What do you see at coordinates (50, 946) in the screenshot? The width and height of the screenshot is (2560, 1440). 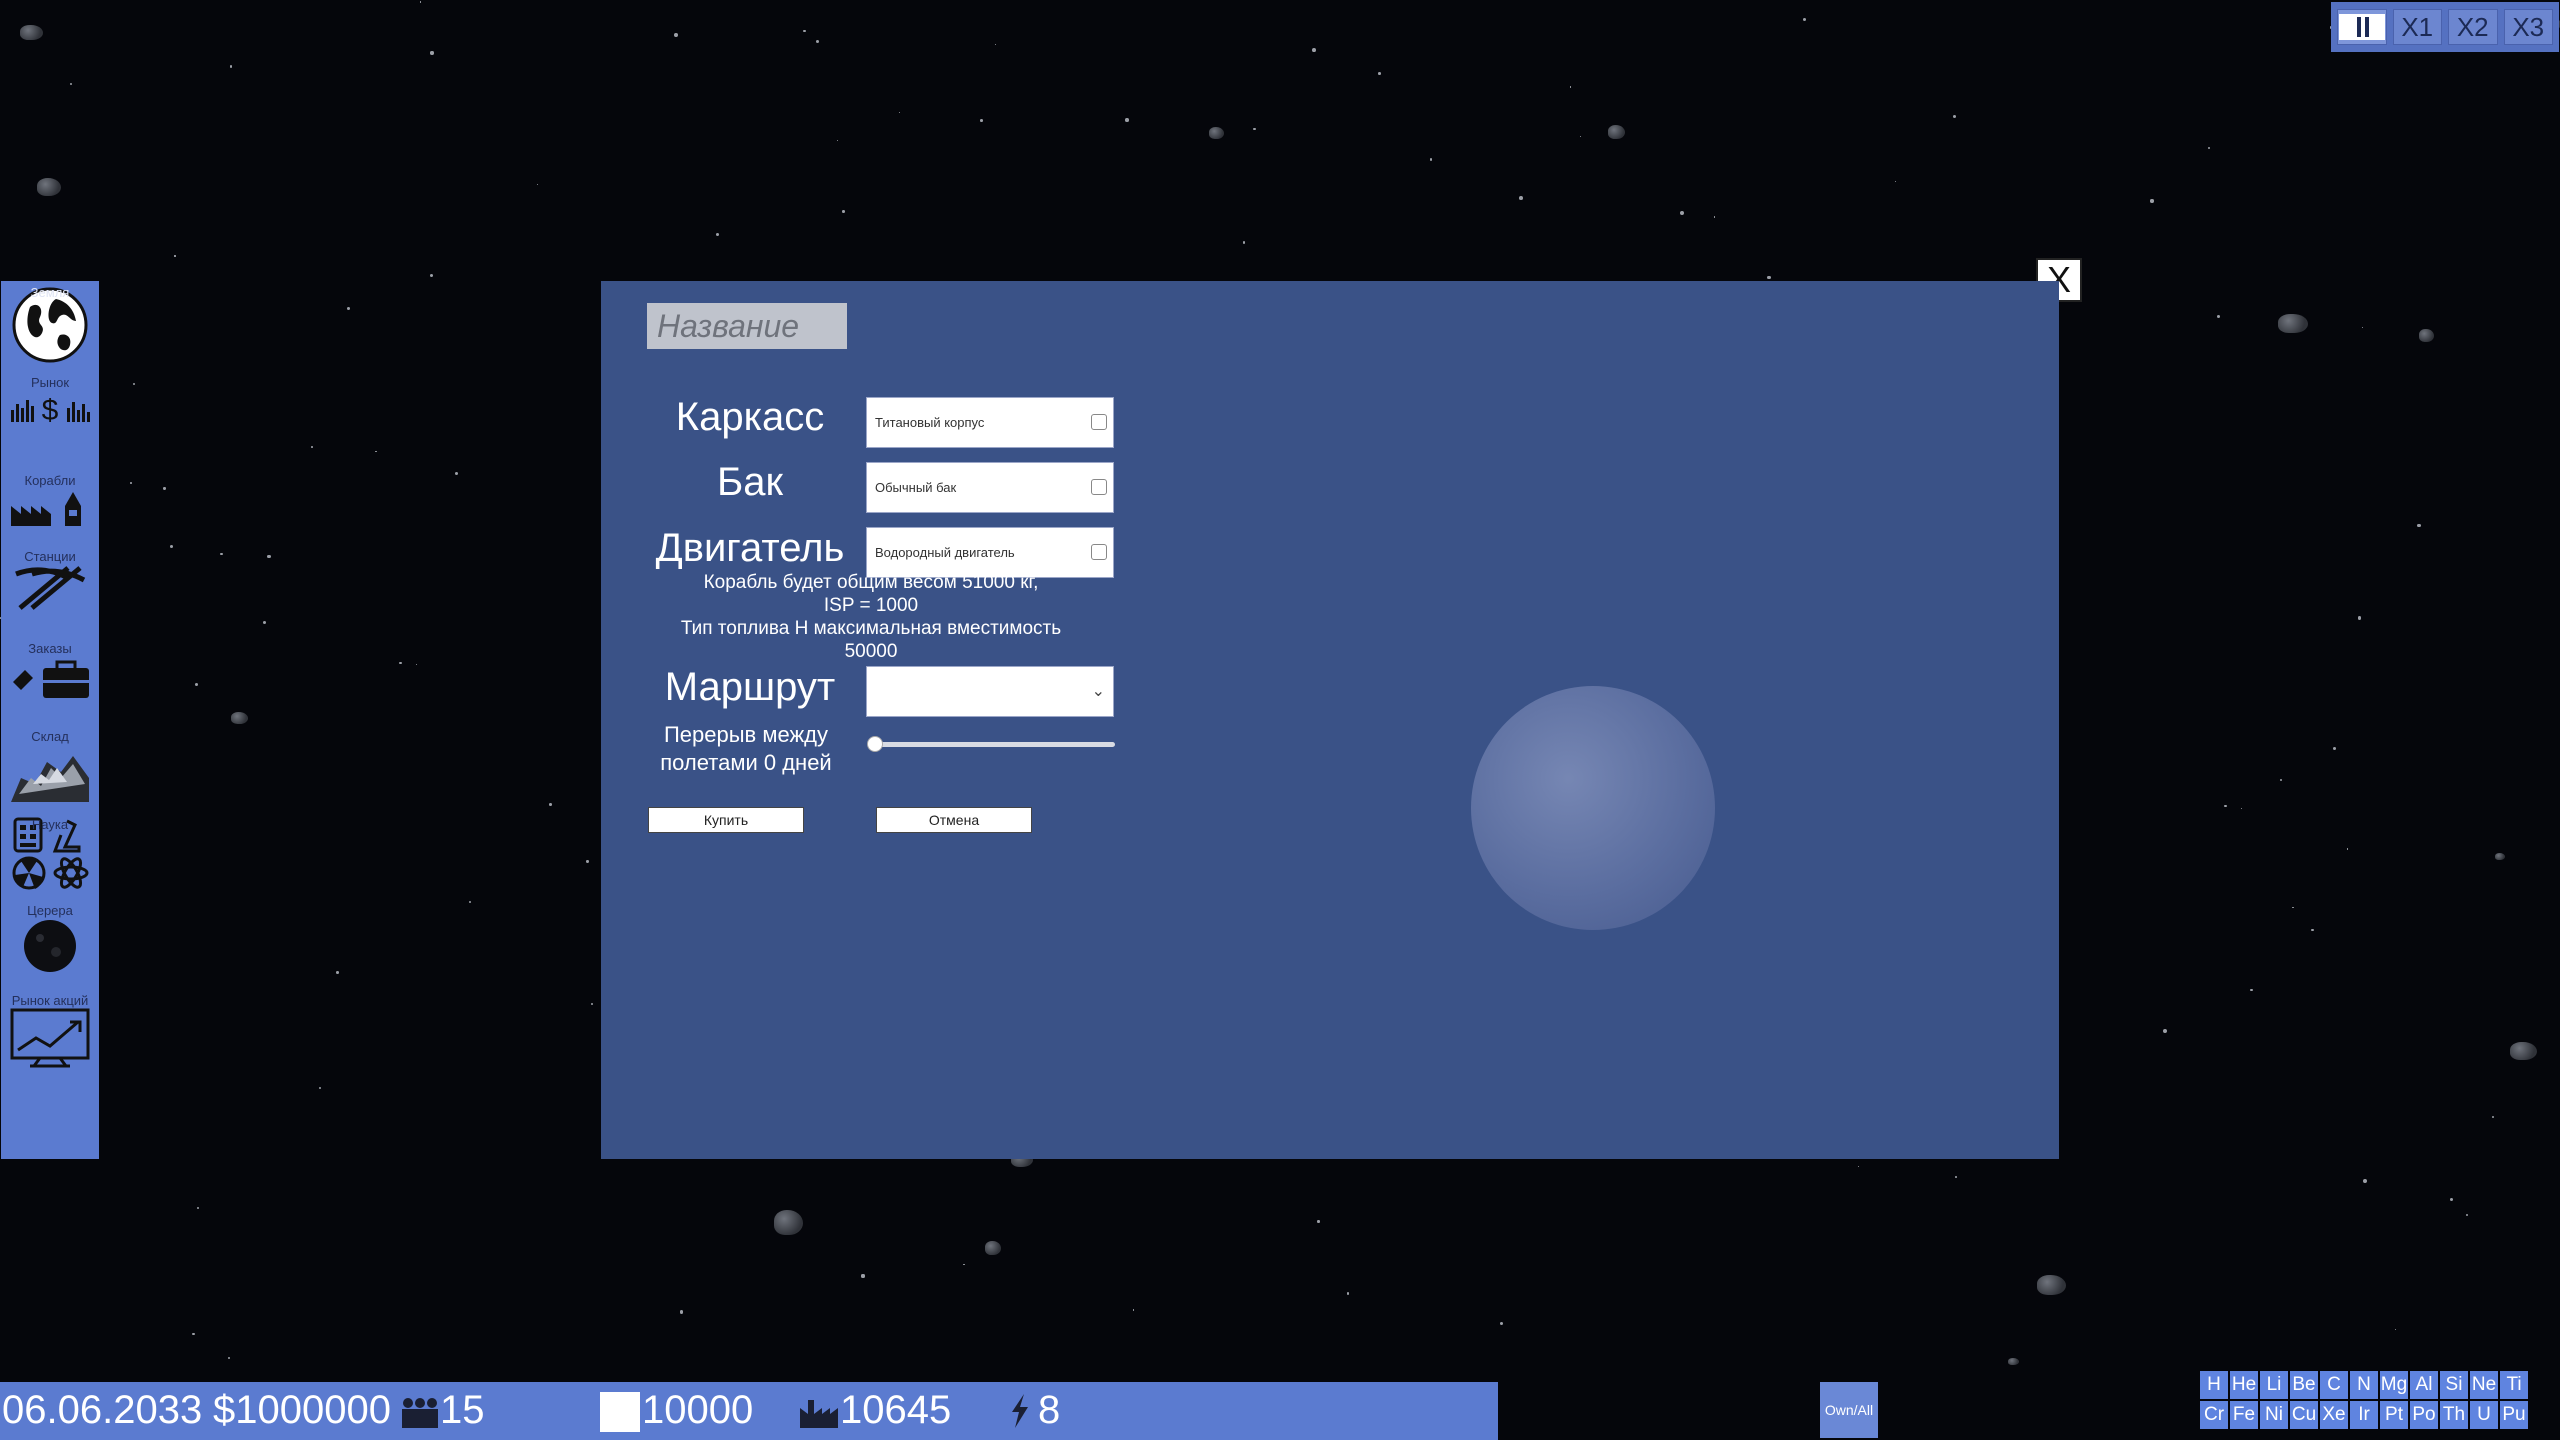 I see `ceres-icon` at bounding box center [50, 946].